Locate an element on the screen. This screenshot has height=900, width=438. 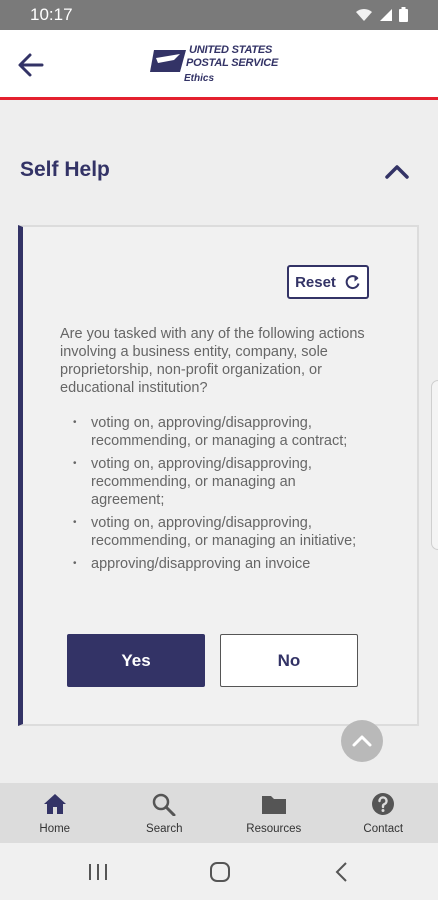
nav-item-home: Home is located at coordinates (55, 813).